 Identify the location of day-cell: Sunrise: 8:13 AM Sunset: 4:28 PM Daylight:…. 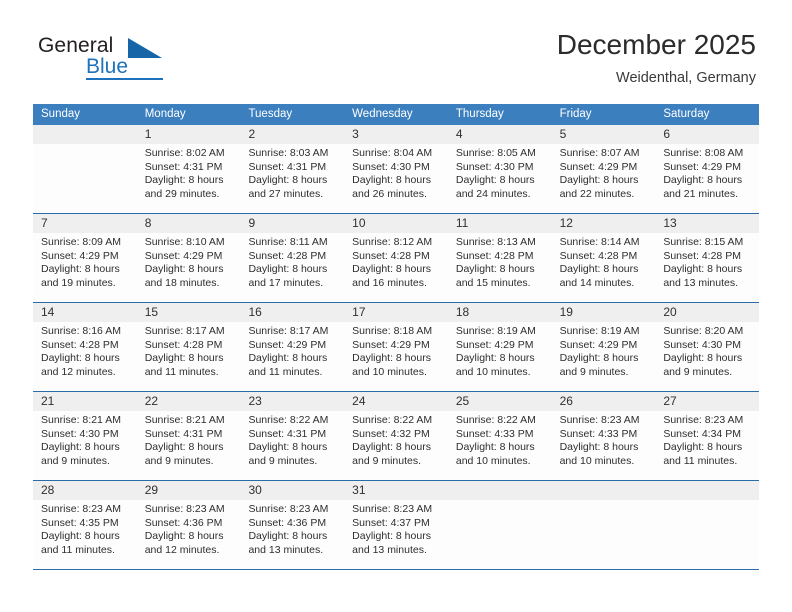
(500, 267).